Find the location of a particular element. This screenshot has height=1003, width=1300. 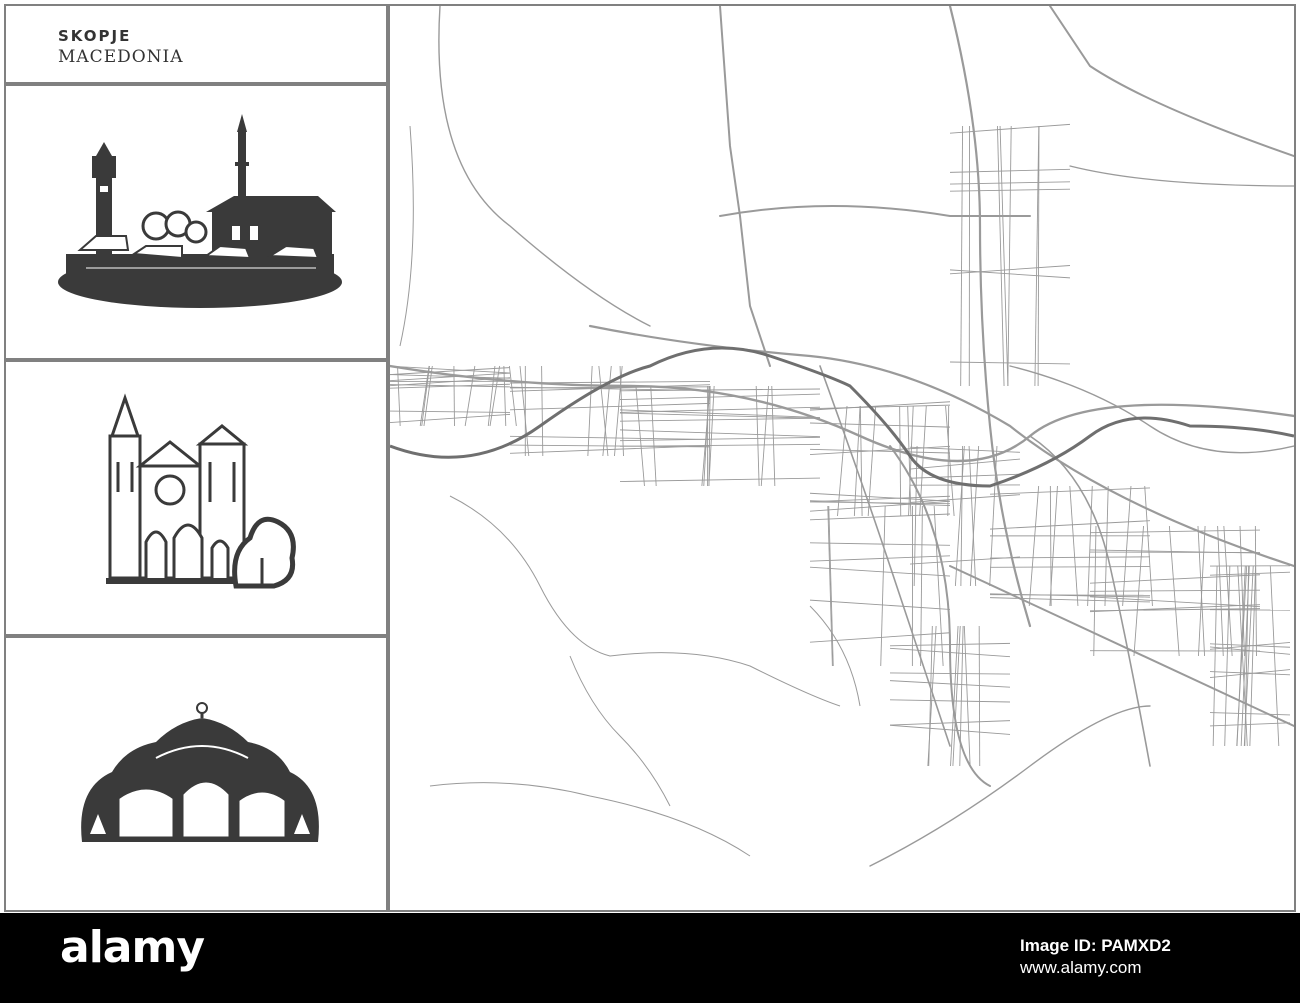

gothic-cathedral-icon is located at coordinates (201, 491).